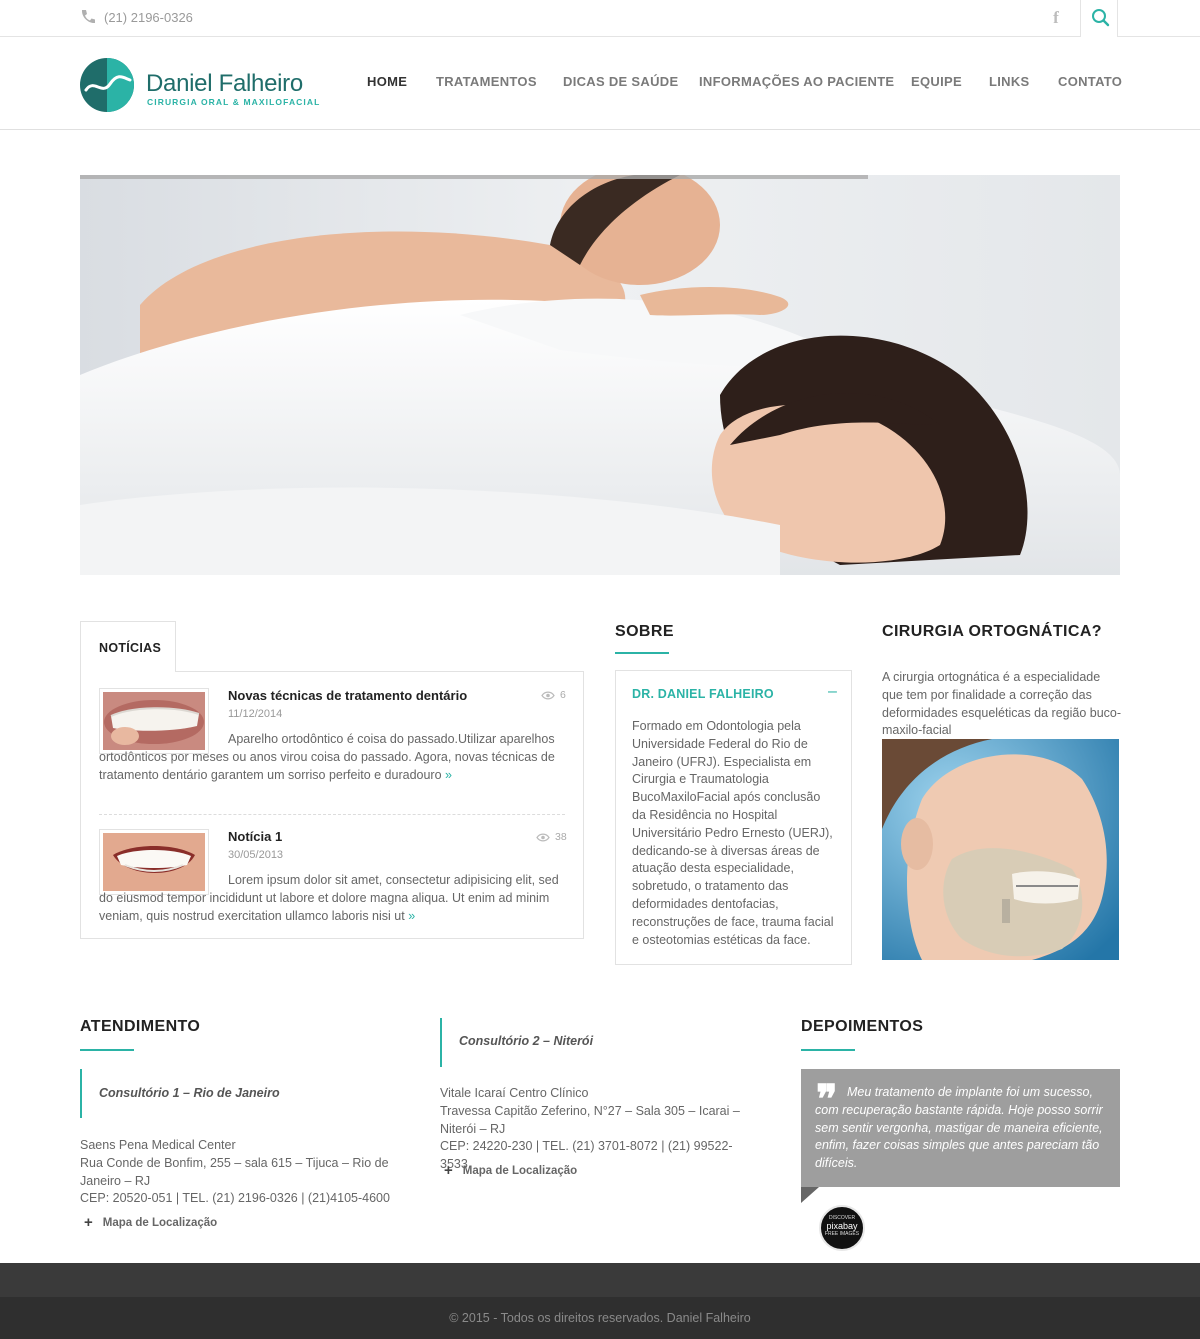 The height and width of the screenshot is (1339, 1200). Describe the element at coordinates (1009, 81) in the screenshot. I see `nav-links: LINKS` at that location.